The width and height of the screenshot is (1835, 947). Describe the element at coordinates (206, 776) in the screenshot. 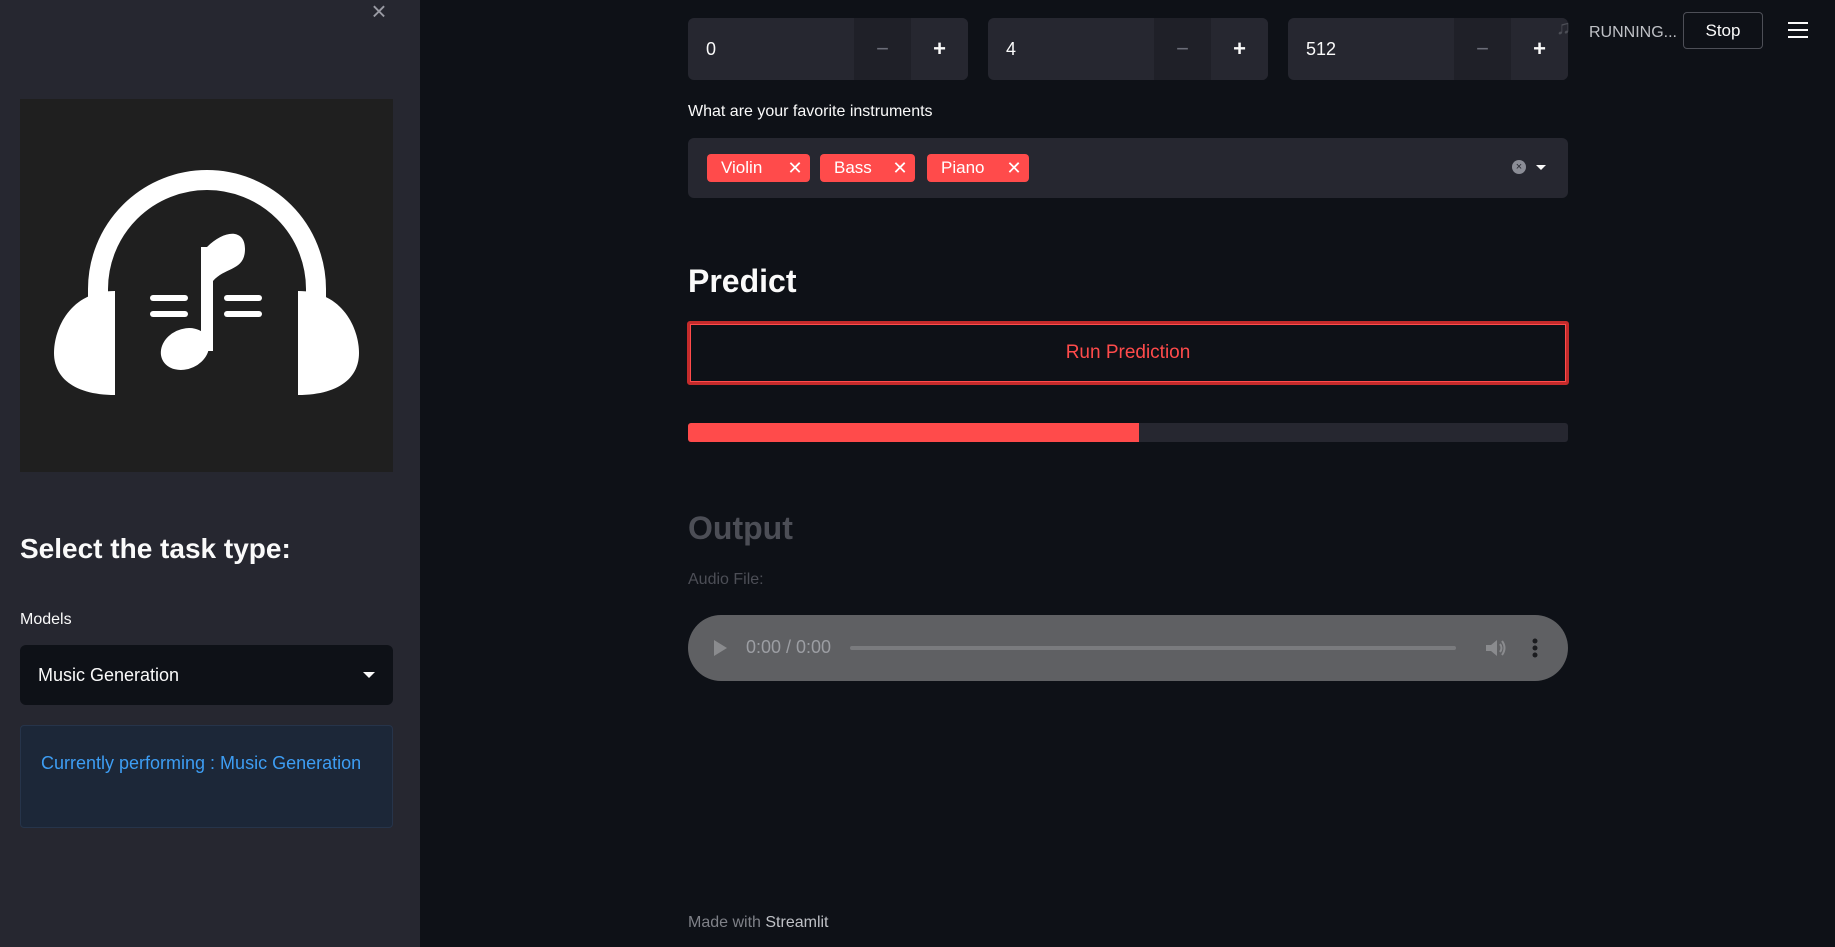

I see `info-alert: Currently performing : Music Generation` at that location.